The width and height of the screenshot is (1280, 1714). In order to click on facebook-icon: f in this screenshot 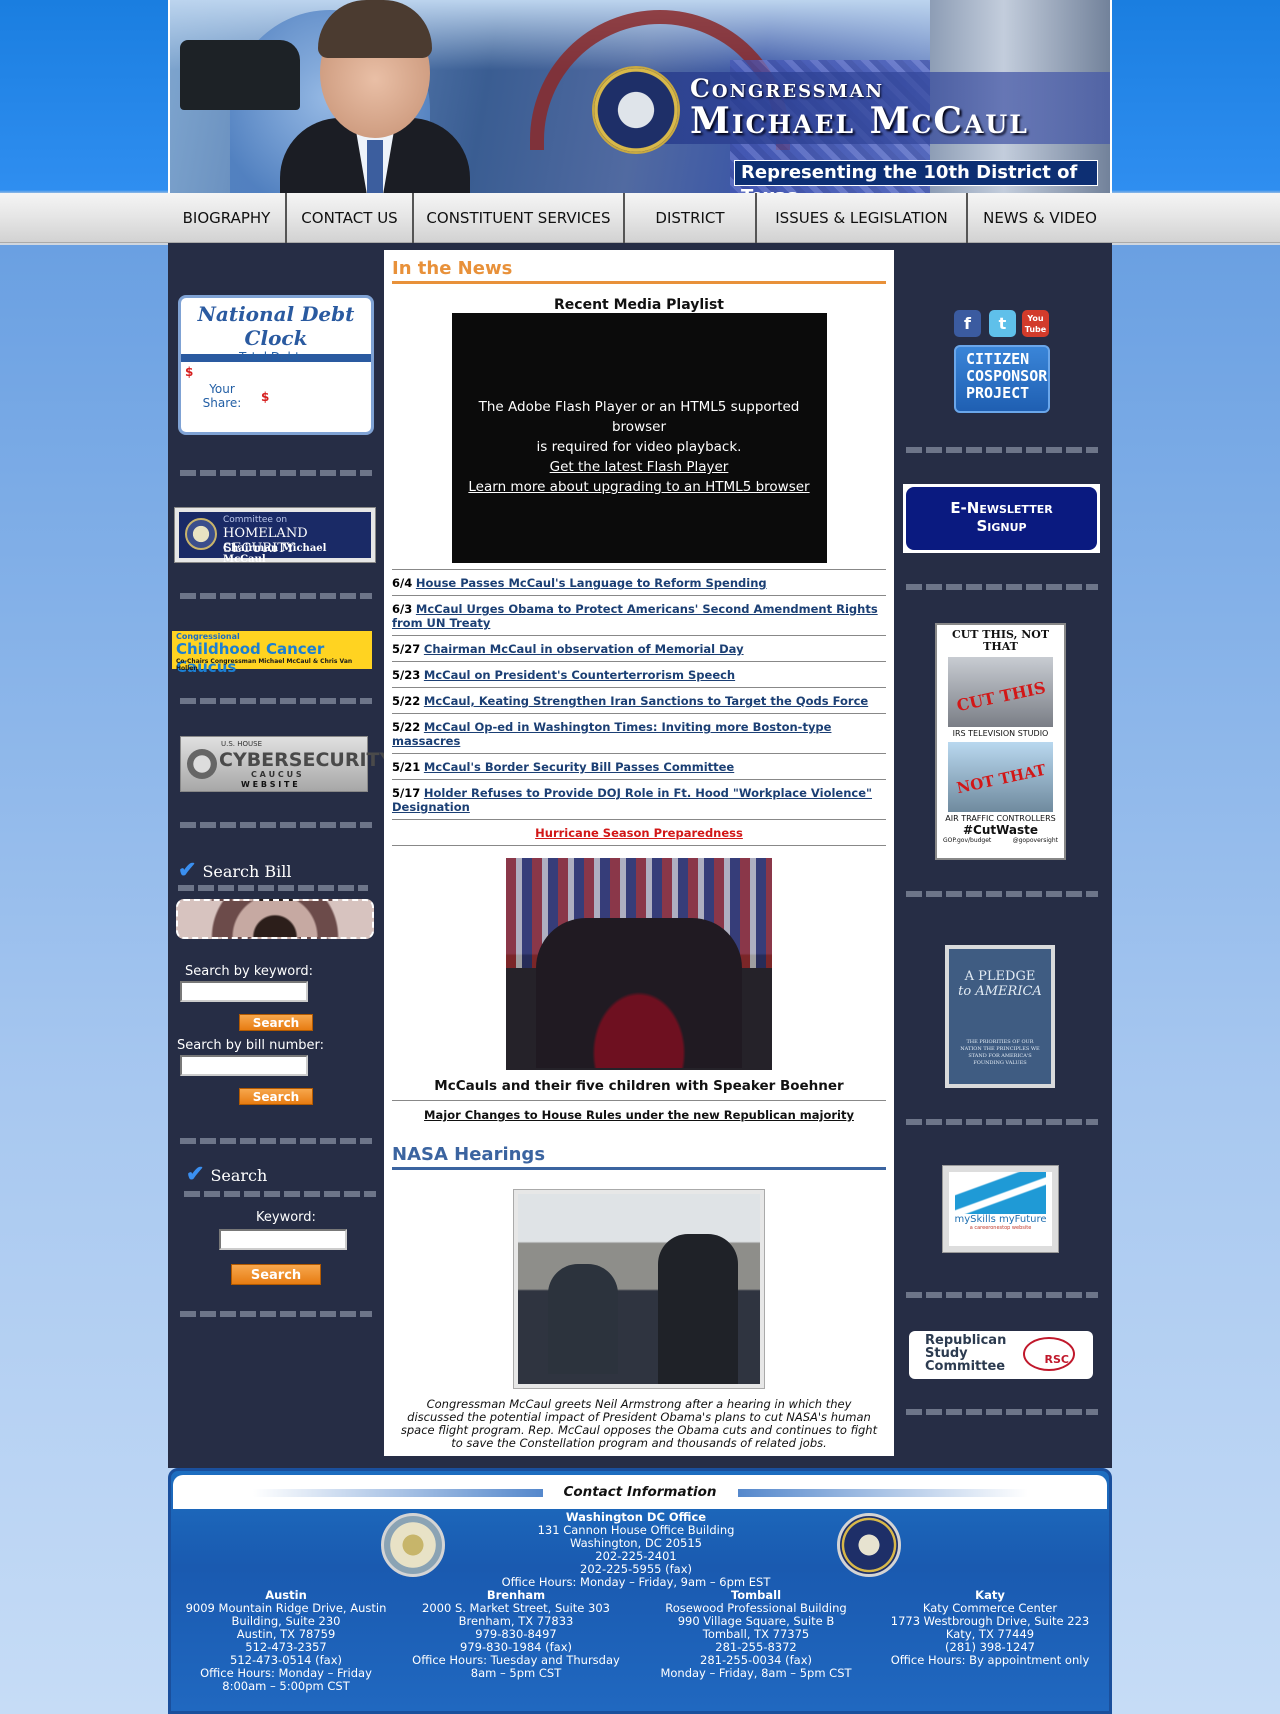, I will do `click(967, 323)`.